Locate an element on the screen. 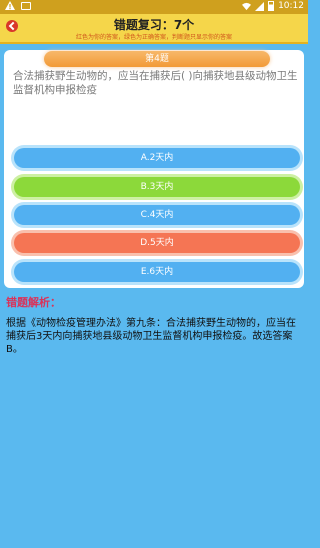 The width and height of the screenshot is (320, 548). warning-icon is located at coordinates (10, 5).